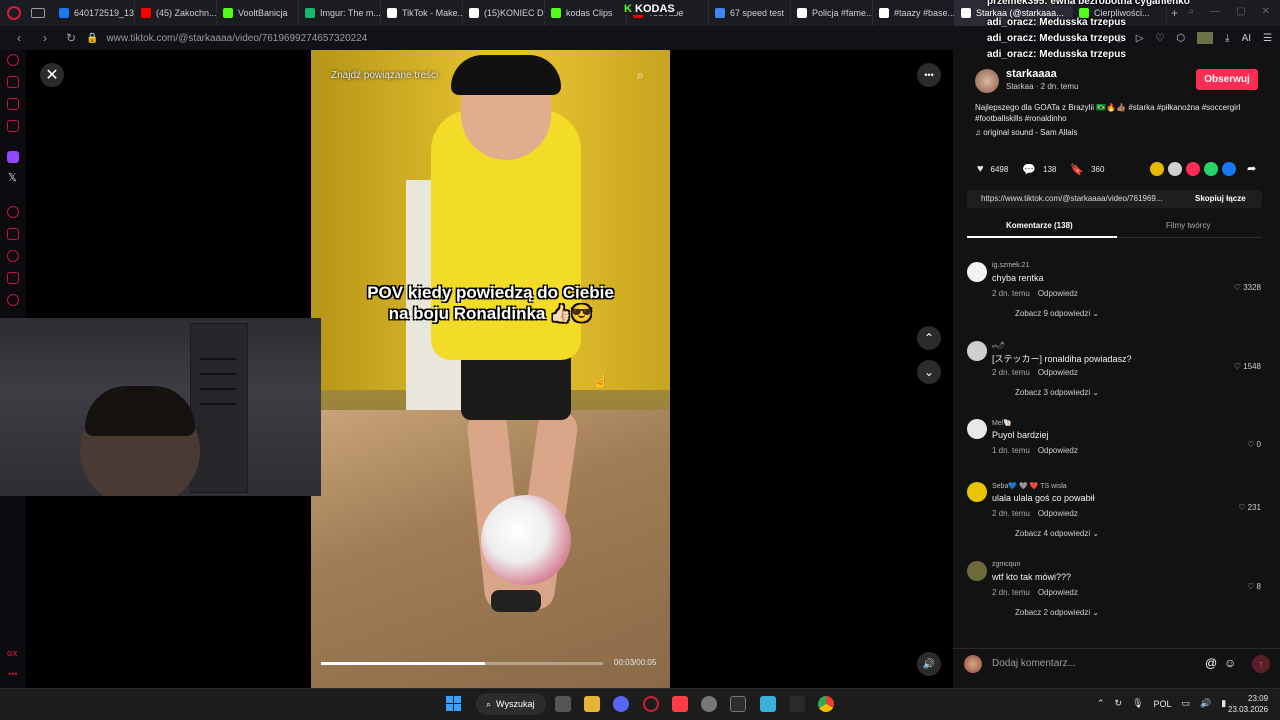 The height and width of the screenshot is (720, 1280). What do you see at coordinates (1248, 704) in the screenshot?
I see `taskbar-clock: 23:09 23.03.2026` at bounding box center [1248, 704].